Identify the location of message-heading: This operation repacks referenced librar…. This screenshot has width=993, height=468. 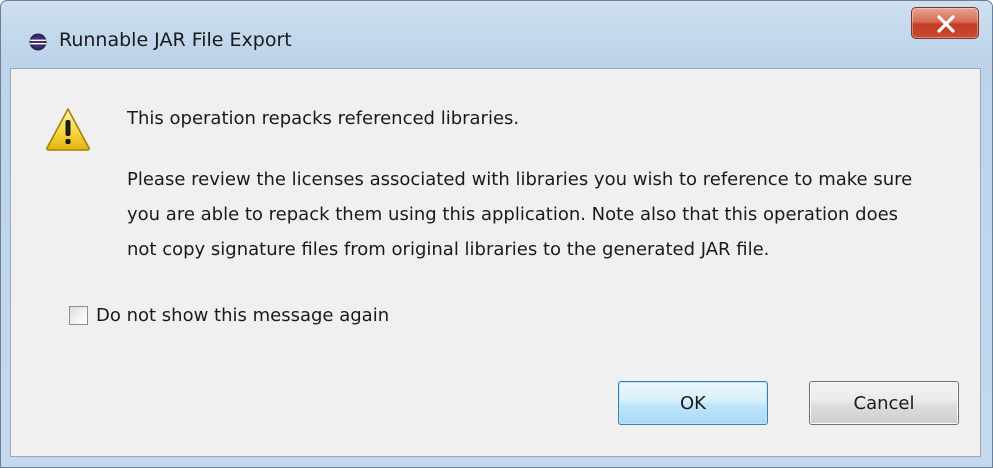
(323, 118).